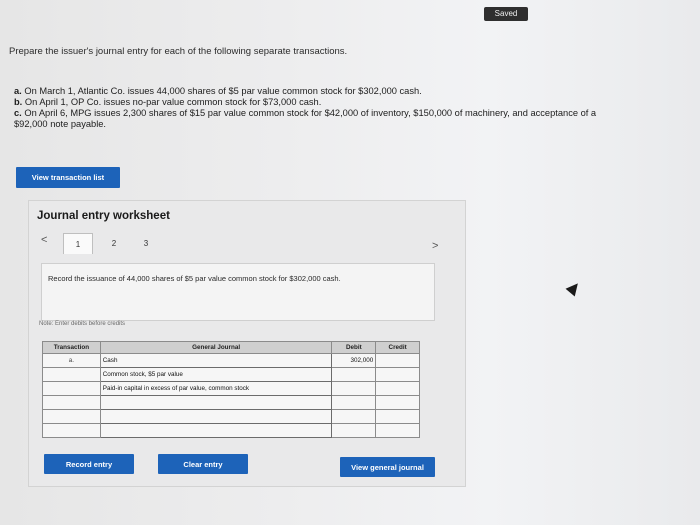 This screenshot has height=525, width=700. Describe the element at coordinates (146, 243) in the screenshot. I see `tab-3: 3` at that location.